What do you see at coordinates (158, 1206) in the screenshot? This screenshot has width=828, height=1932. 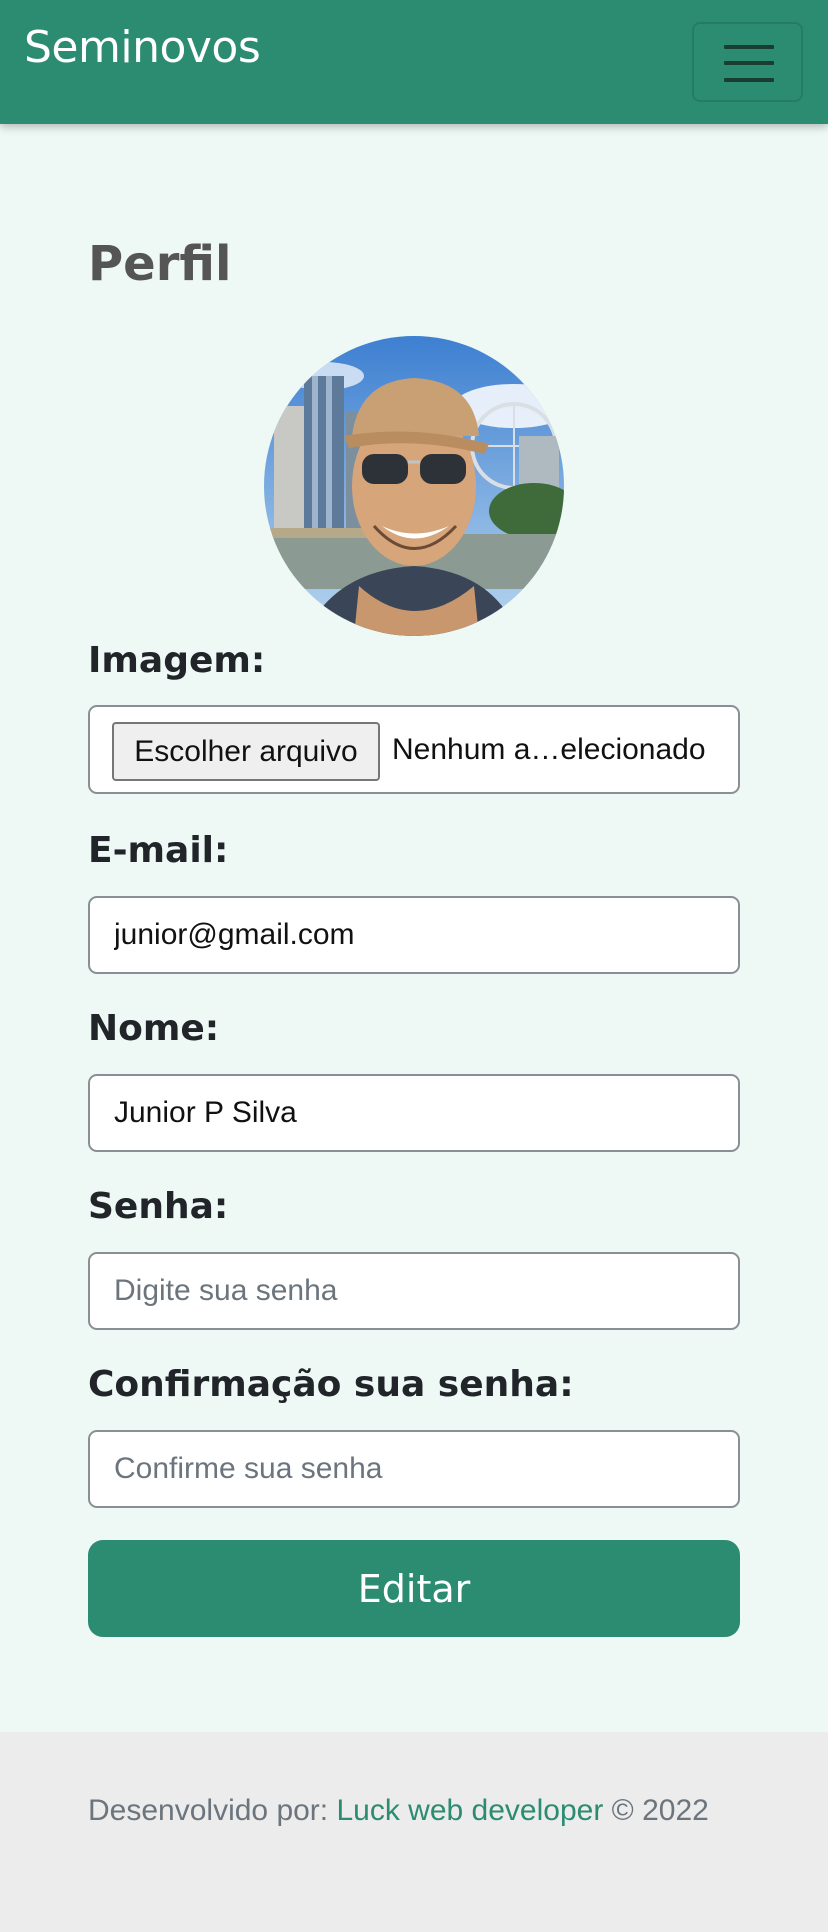 I see `password-label: Senha:` at bounding box center [158, 1206].